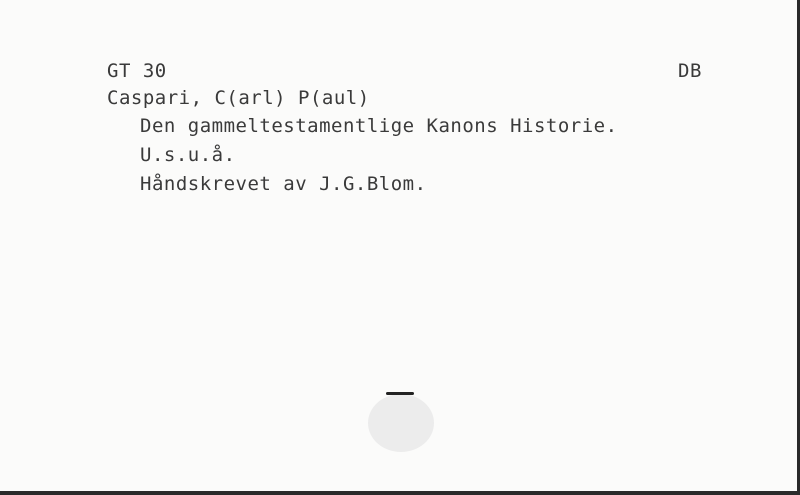 Image resolution: width=800 pixels, height=495 pixels. What do you see at coordinates (690, 71) in the screenshot?
I see `location-code: DB` at bounding box center [690, 71].